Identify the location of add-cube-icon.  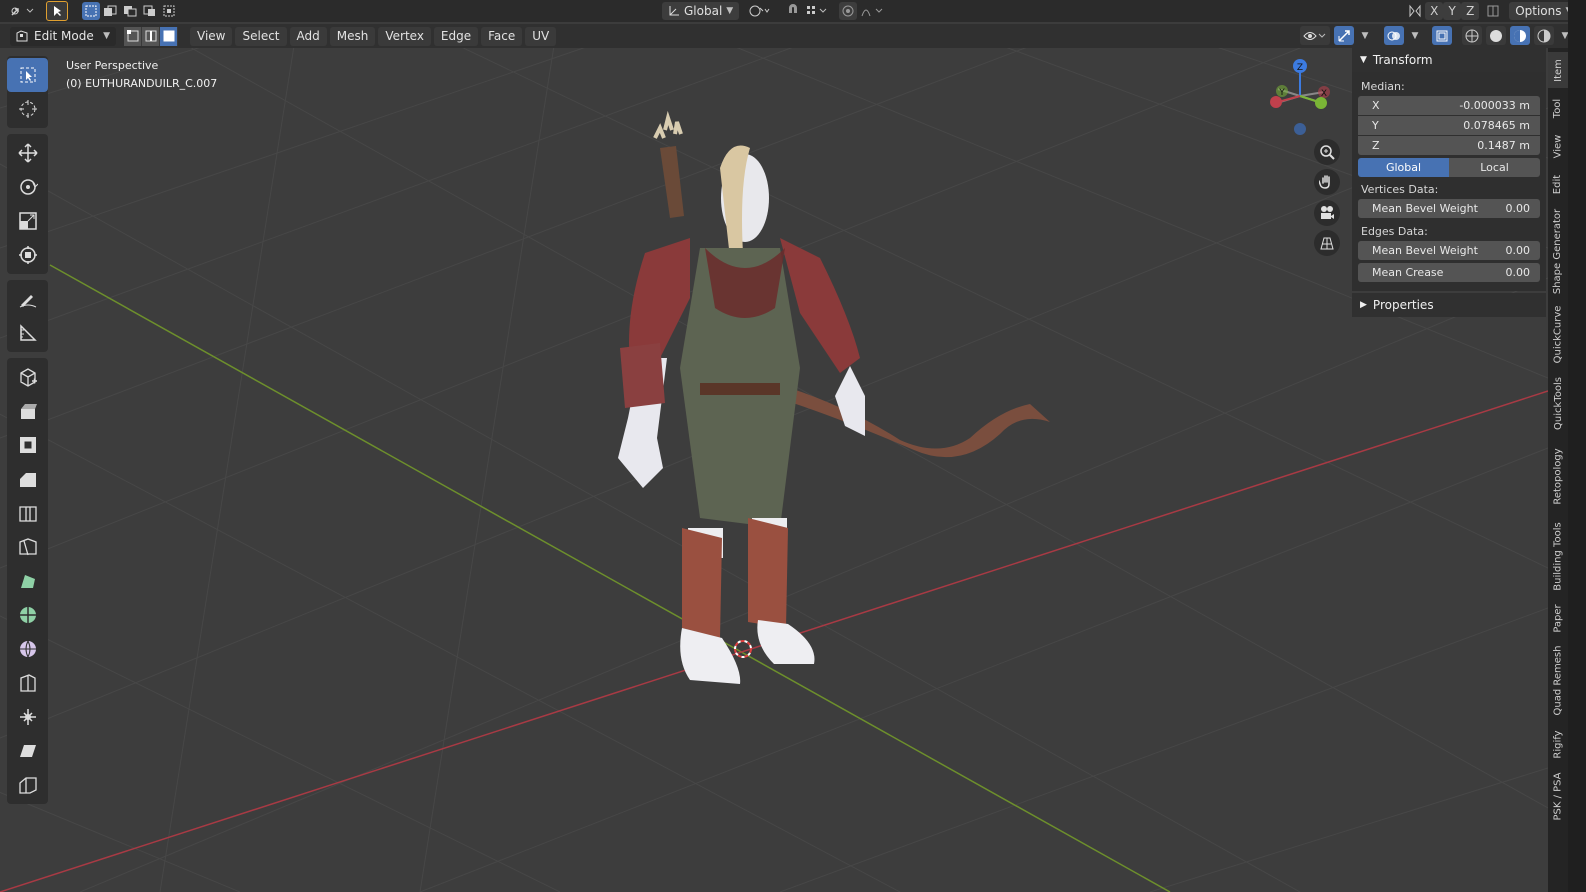
(27, 377).